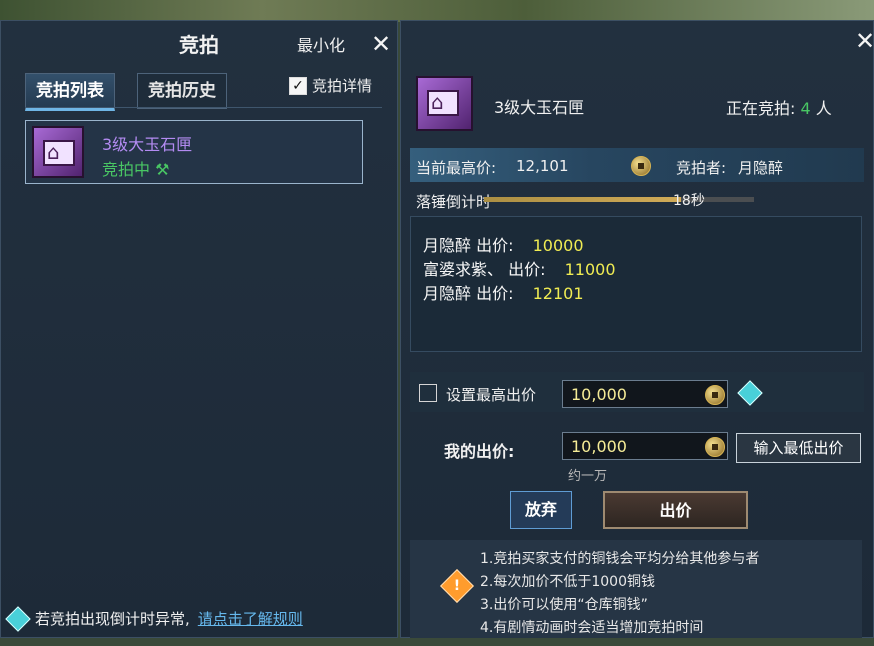  Describe the element at coordinates (491, 395) in the screenshot. I see `max-bid-label: 设置最高出价` at that location.